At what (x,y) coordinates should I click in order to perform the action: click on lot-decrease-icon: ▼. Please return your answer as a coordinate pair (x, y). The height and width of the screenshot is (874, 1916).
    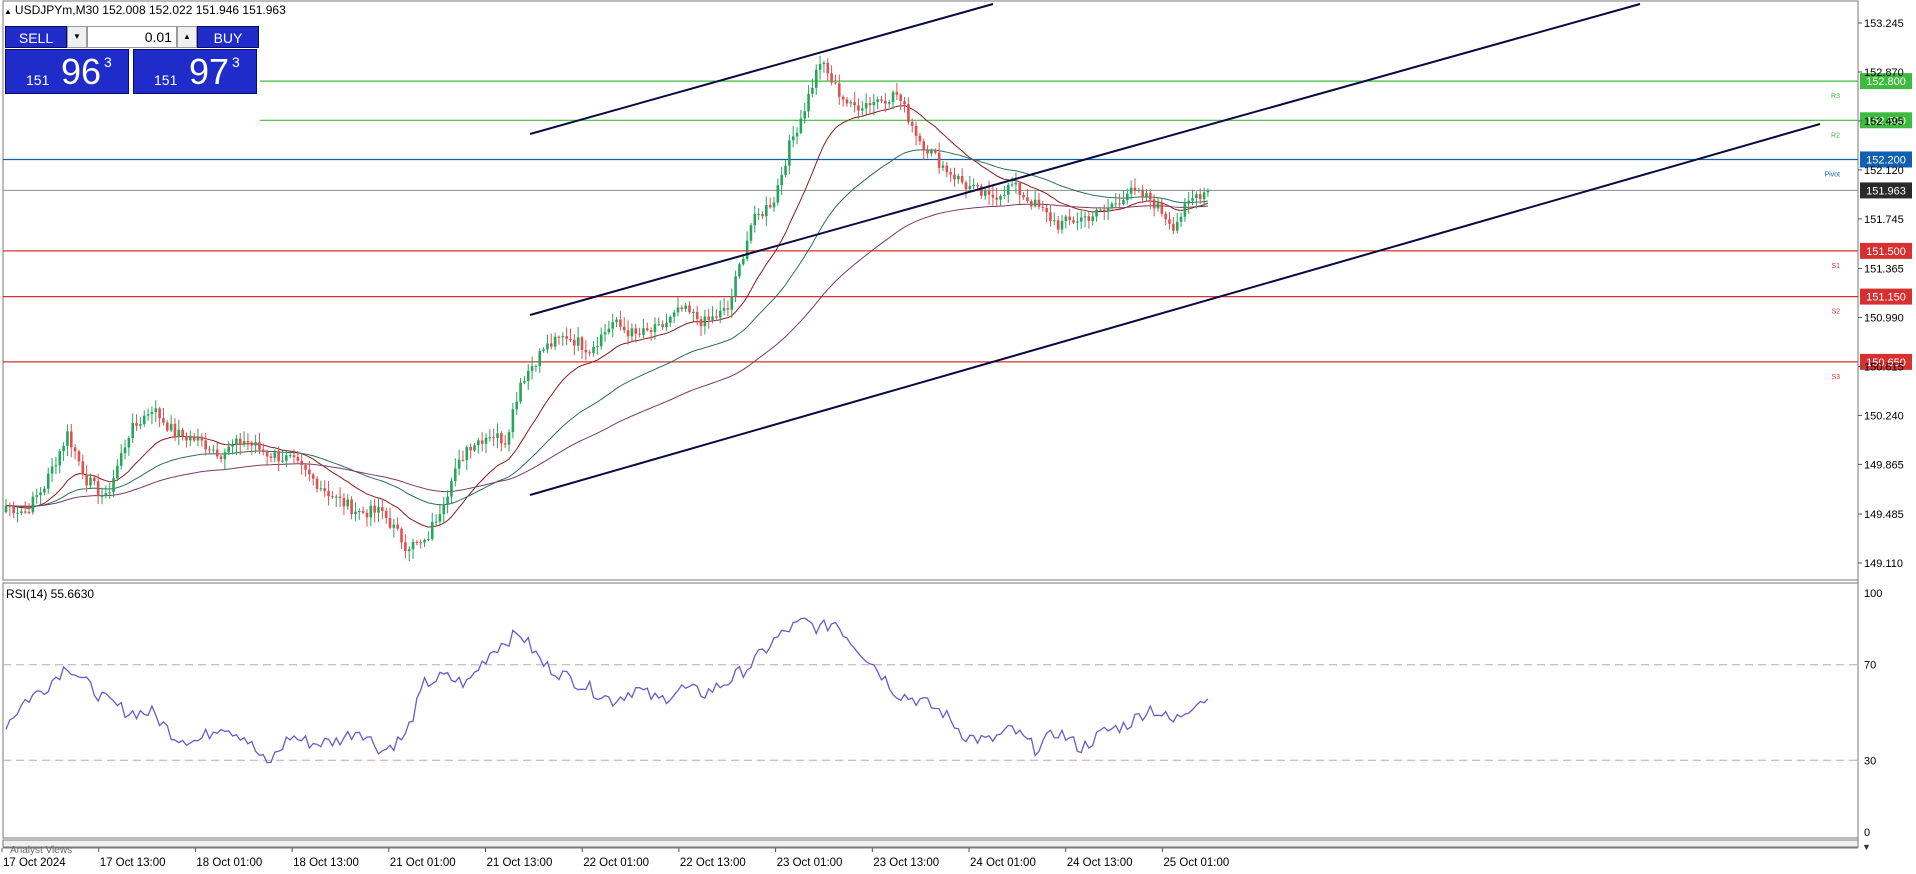
    Looking at the image, I should click on (77, 37).